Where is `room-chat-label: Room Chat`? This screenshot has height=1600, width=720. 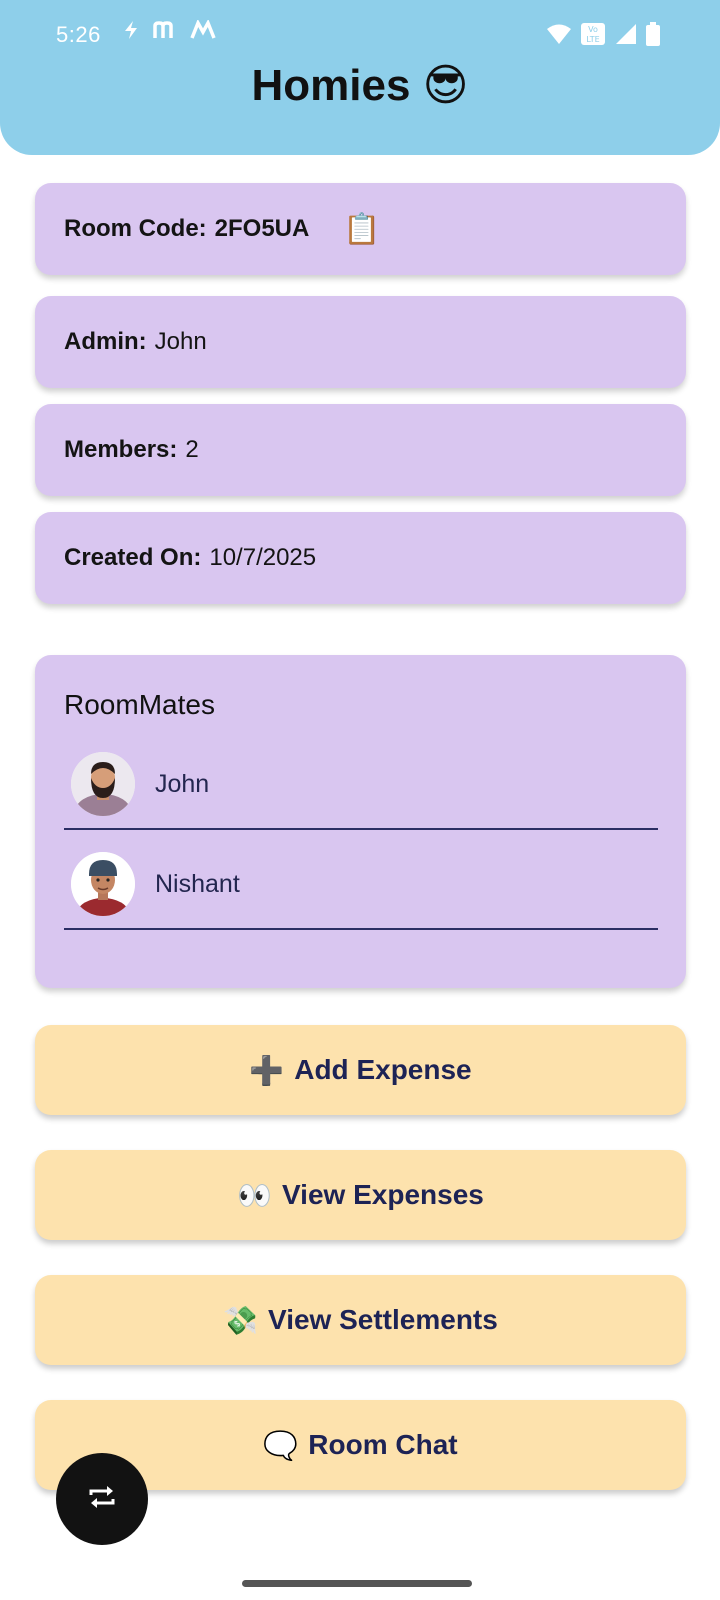
room-chat-label: Room Chat is located at coordinates (383, 1444).